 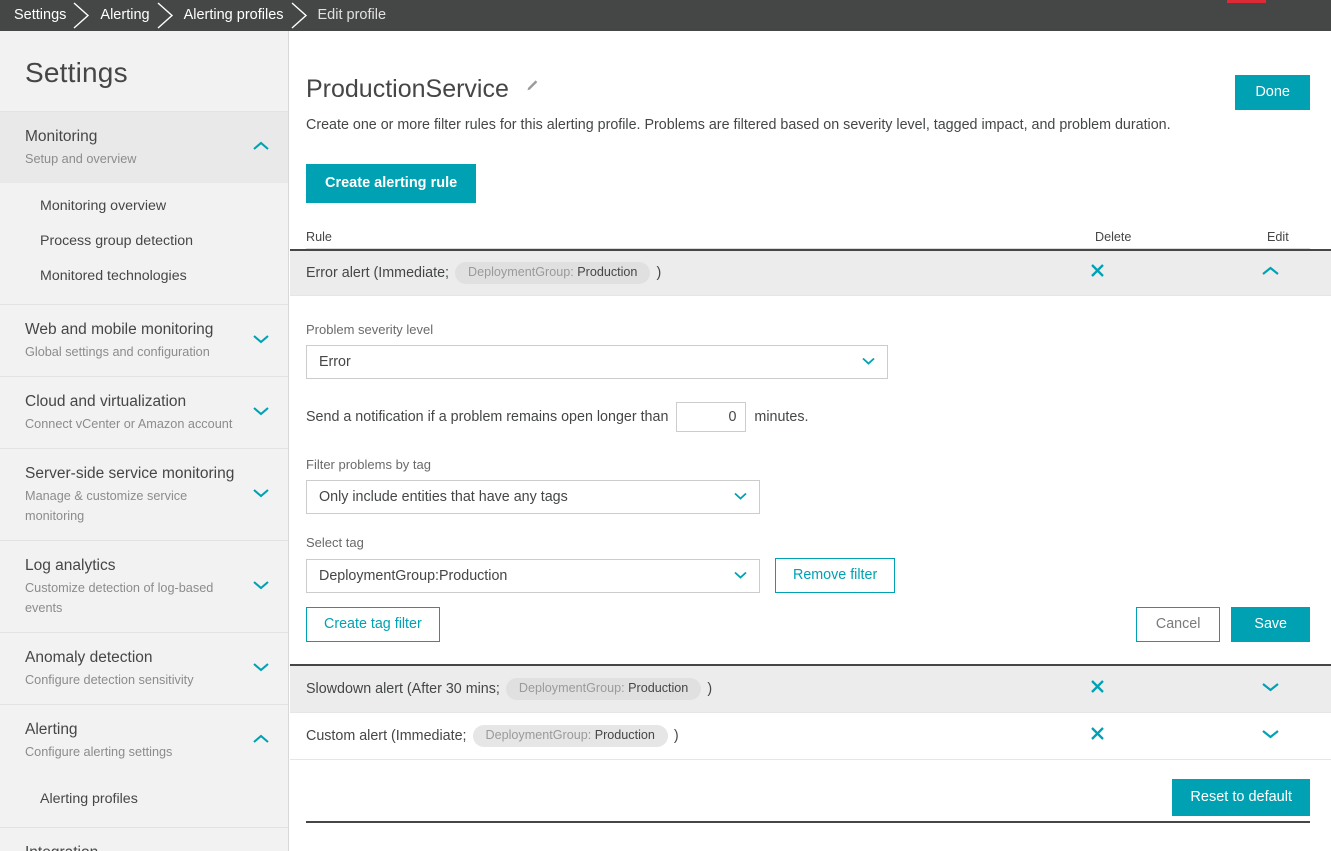 I want to click on sidebar-group-subtitle: Configure alerting settings, so click(x=99, y=752).